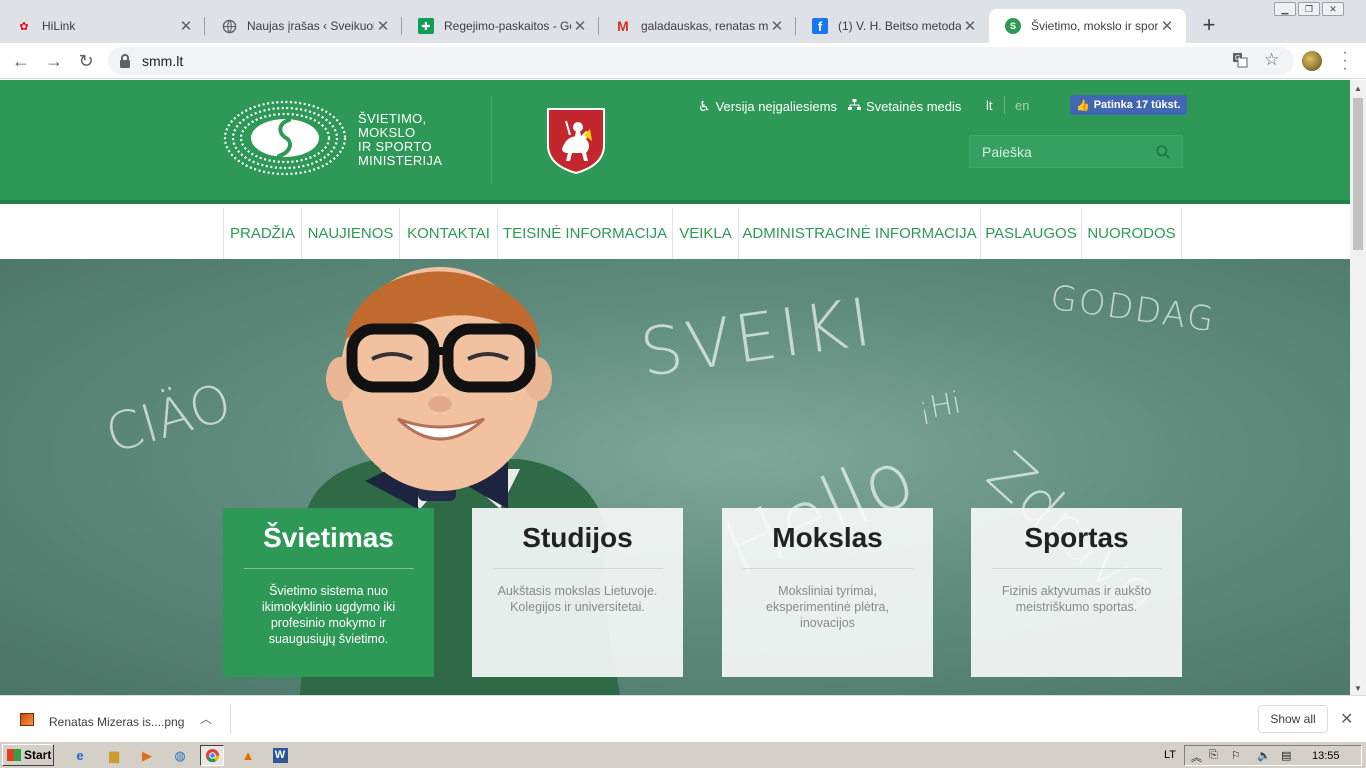 The image size is (1366, 768). What do you see at coordinates (1293, 719) in the screenshot?
I see `show-all-downloads-button: Show all` at bounding box center [1293, 719].